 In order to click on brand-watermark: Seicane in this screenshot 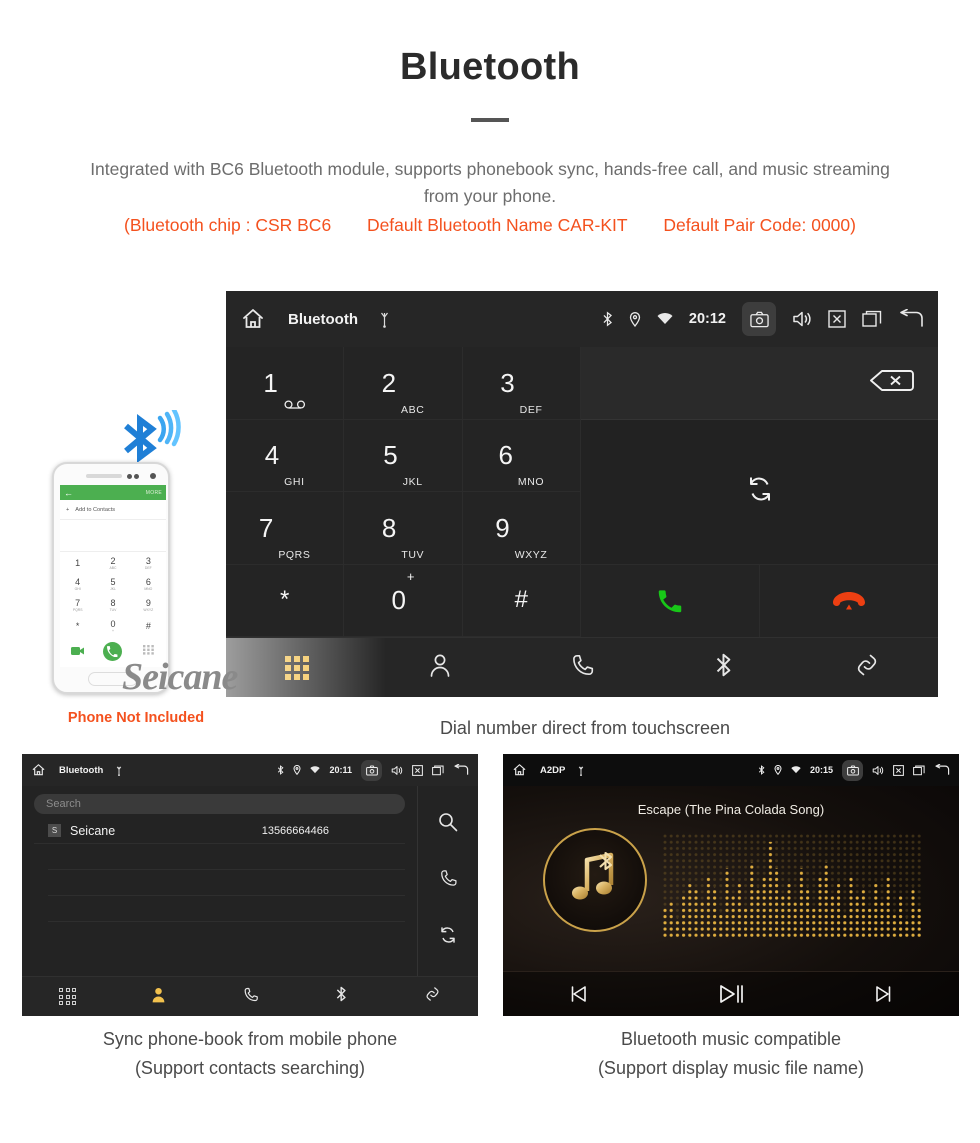, I will do `click(180, 677)`.